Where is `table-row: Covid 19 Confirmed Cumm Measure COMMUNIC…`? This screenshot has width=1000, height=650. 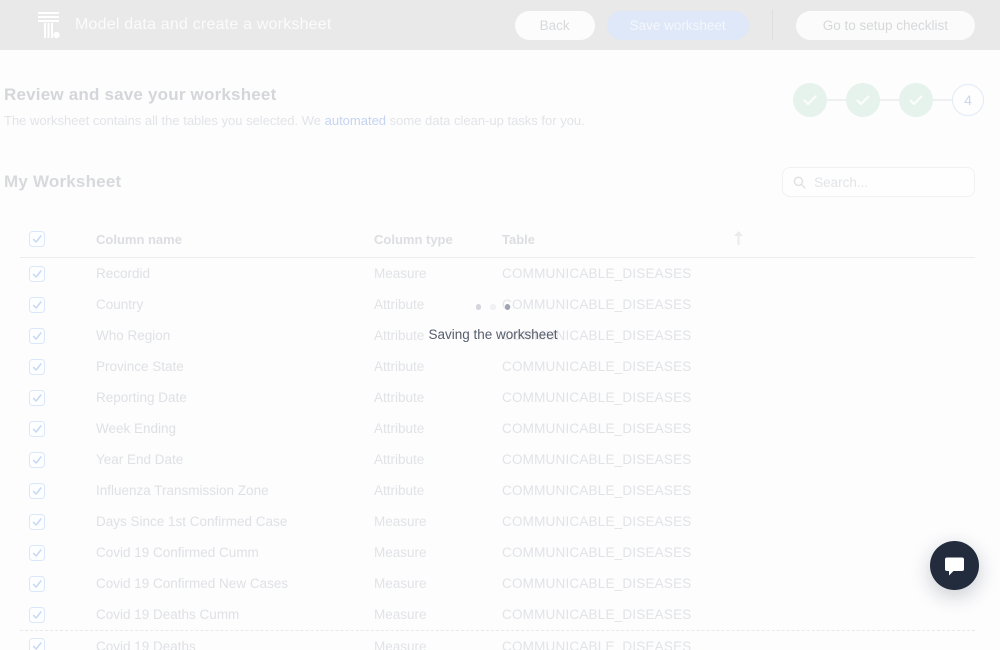 table-row: Covid 19 Confirmed Cumm Measure COMMUNIC… is located at coordinates (497, 552).